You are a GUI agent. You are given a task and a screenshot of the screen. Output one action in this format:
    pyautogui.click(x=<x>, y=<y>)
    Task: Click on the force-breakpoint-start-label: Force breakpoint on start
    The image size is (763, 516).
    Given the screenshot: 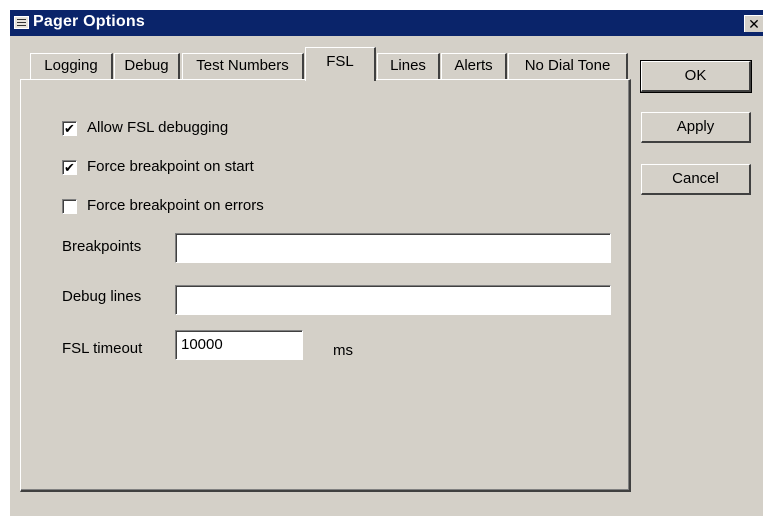 What is the action you would take?
    pyautogui.click(x=170, y=166)
    